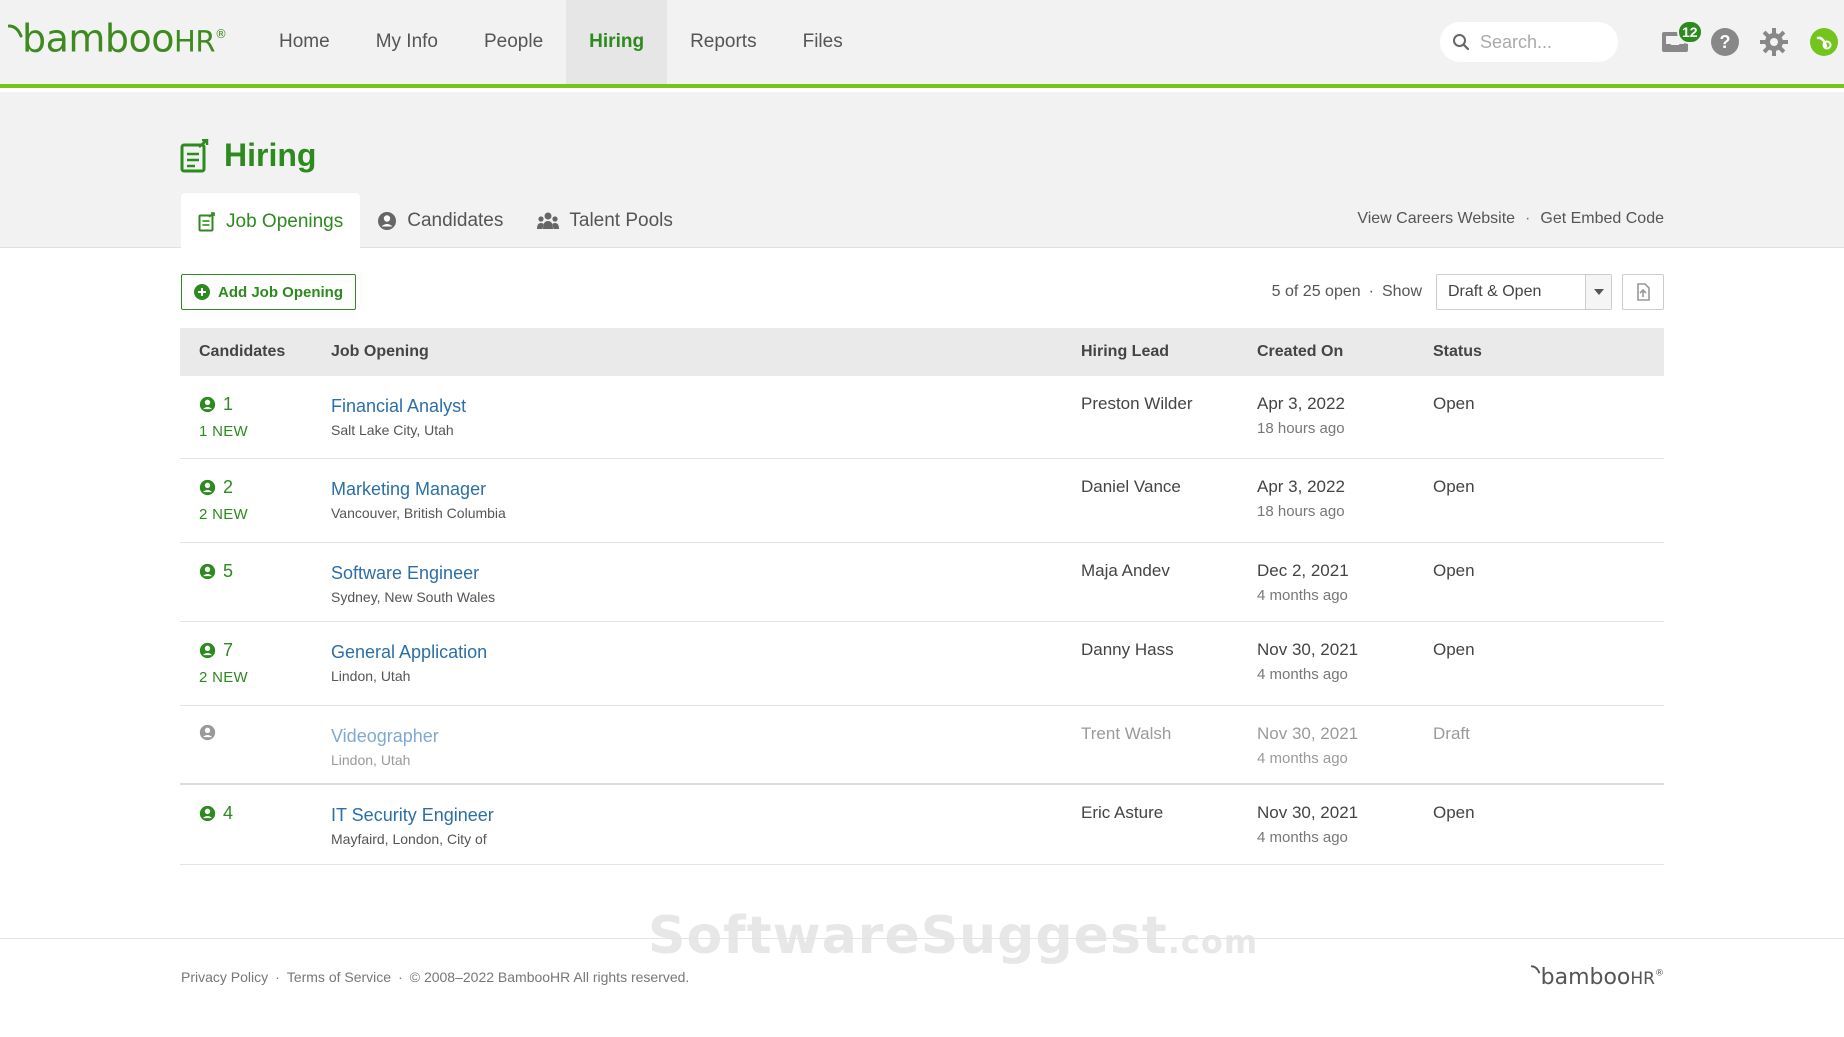 This screenshot has width=1844, height=1037. I want to click on column-header-created-on: Created On, so click(1300, 352).